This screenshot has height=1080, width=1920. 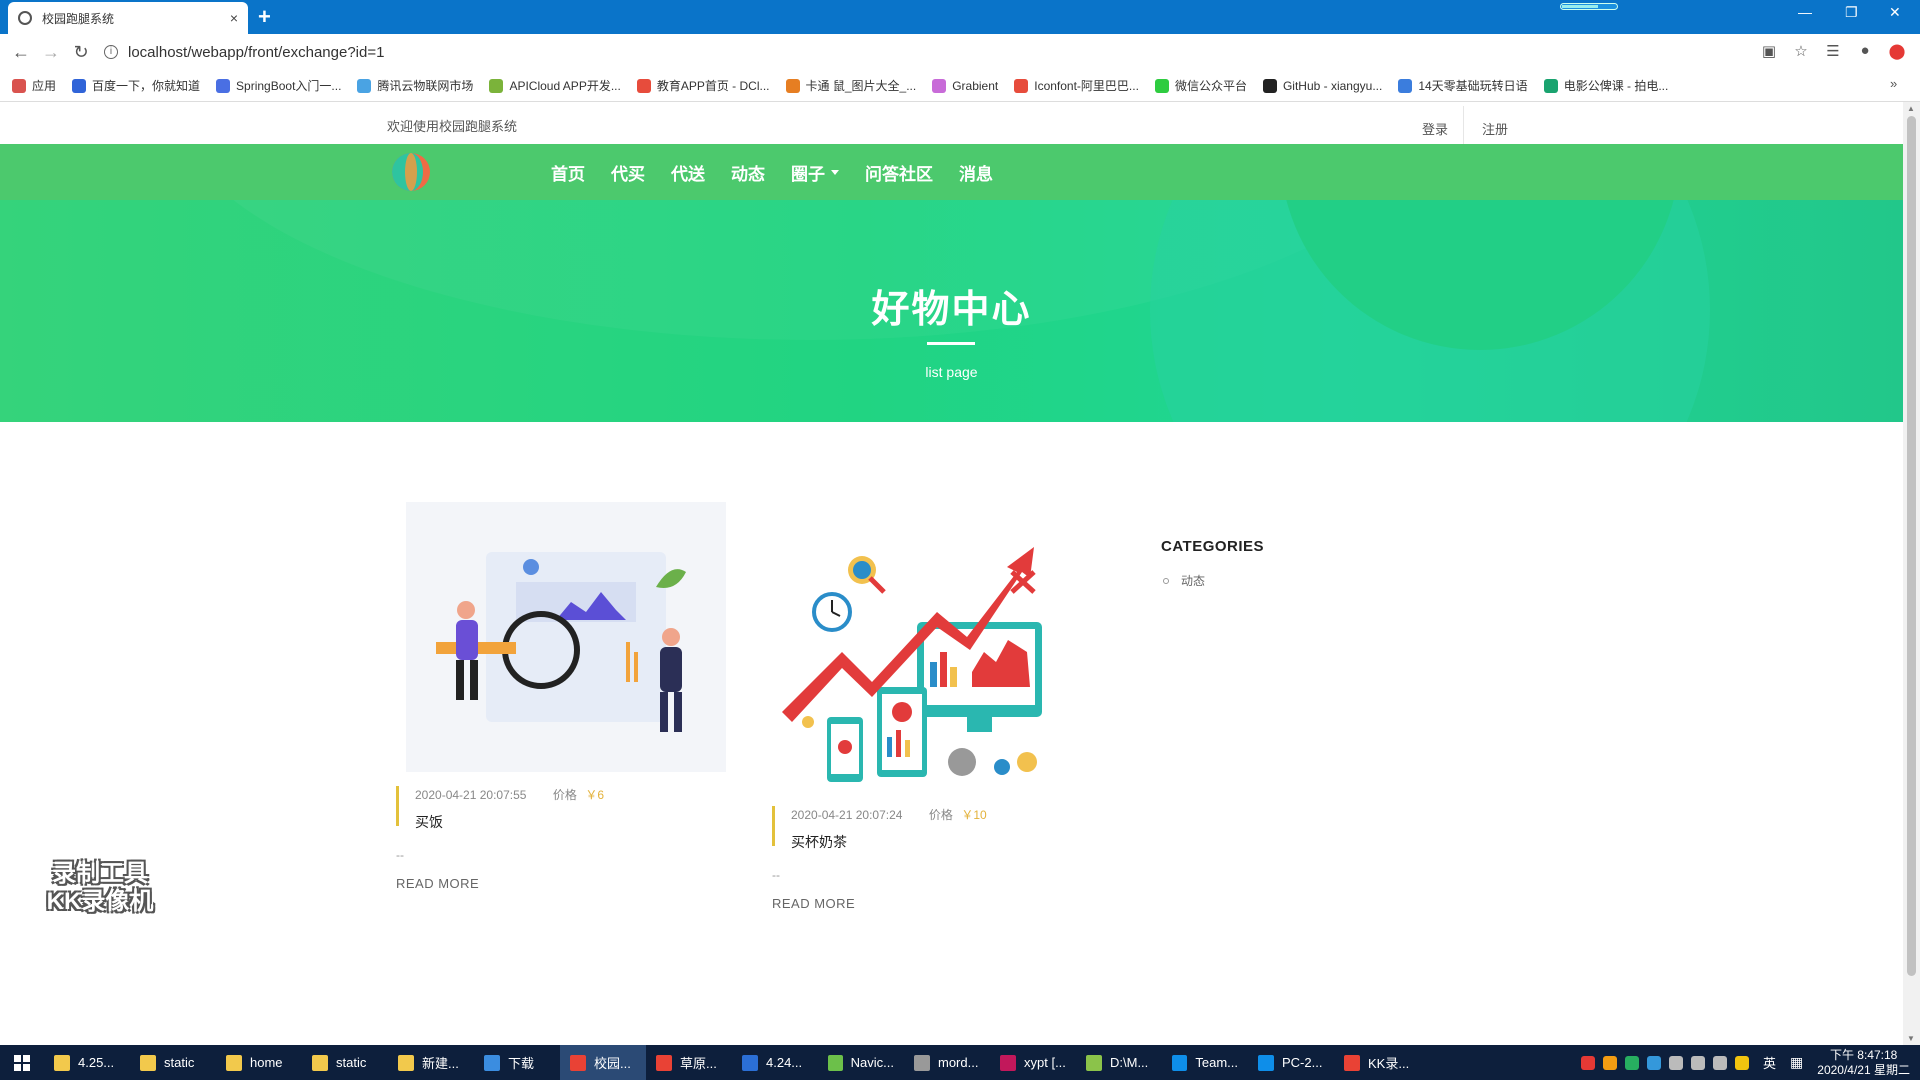 I want to click on nav-item-buy: 代买, so click(x=628, y=172).